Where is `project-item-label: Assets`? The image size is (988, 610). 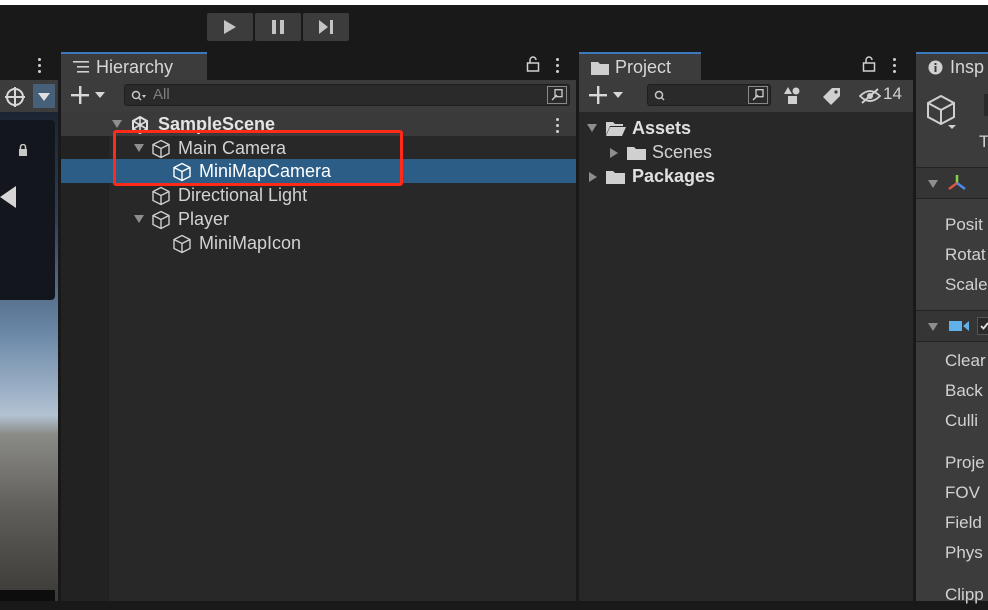
project-item-label: Assets is located at coordinates (662, 128).